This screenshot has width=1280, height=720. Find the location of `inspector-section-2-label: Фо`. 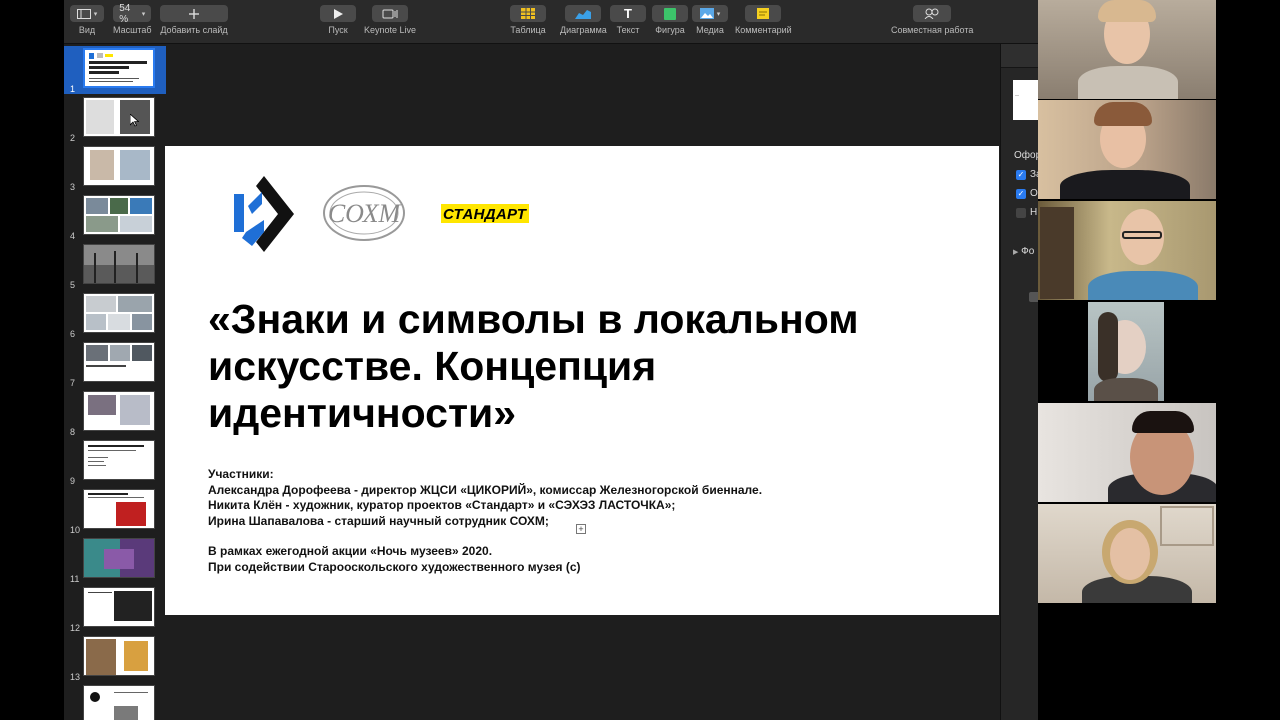

inspector-section-2-label: Фо is located at coordinates (1028, 251).